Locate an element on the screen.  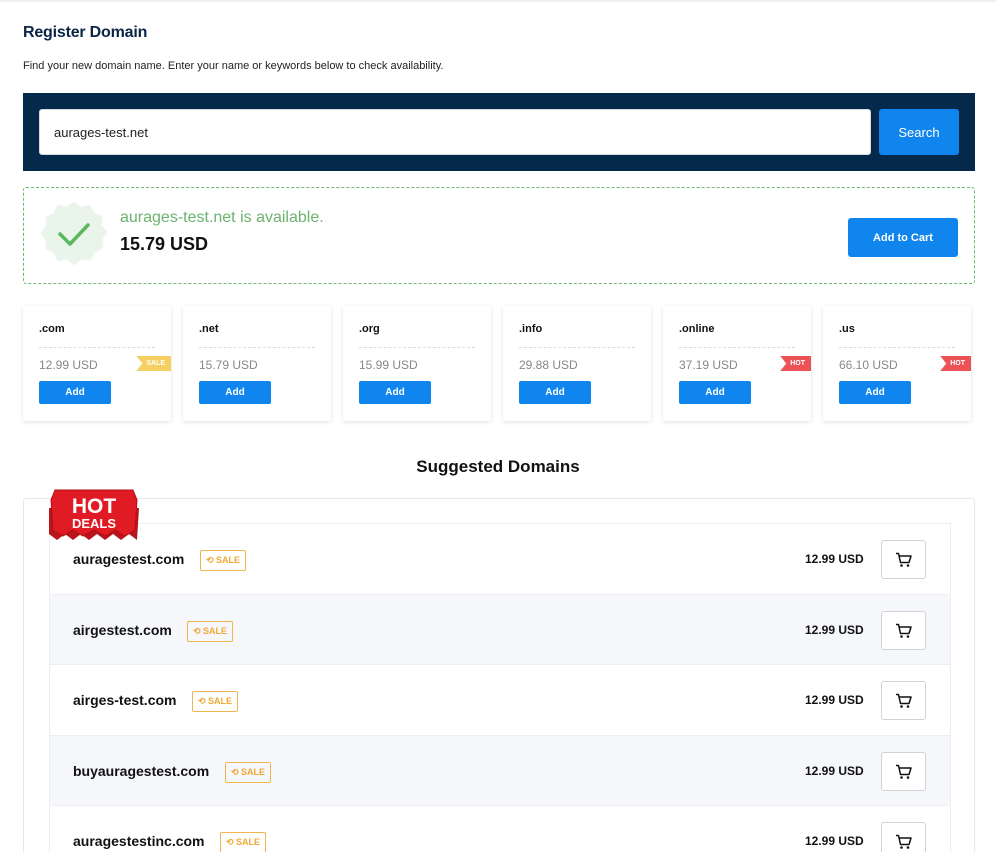
suggested-domains-heading: Suggested Domains is located at coordinates (498, 466).